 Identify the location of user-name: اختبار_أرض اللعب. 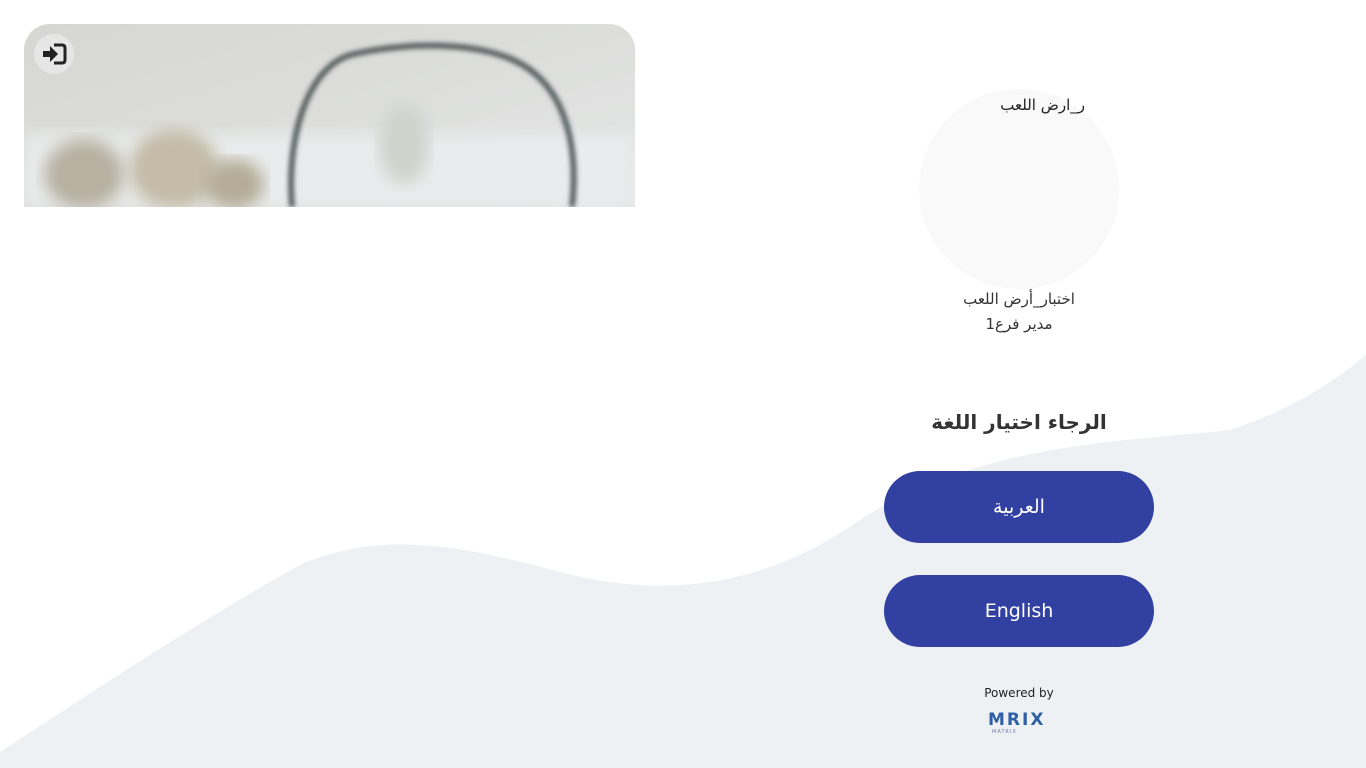
(1019, 299).